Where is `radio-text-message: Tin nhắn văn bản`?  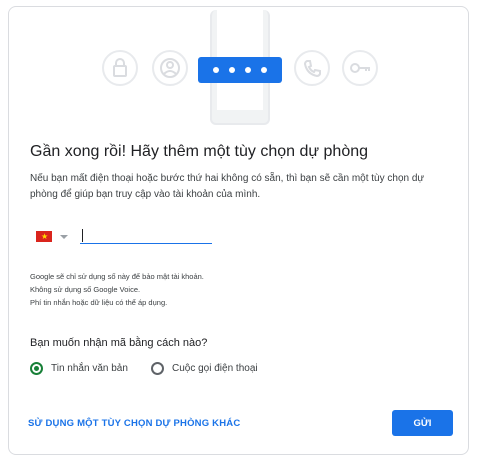
radio-text-message: Tin nhắn văn bản is located at coordinates (79, 368).